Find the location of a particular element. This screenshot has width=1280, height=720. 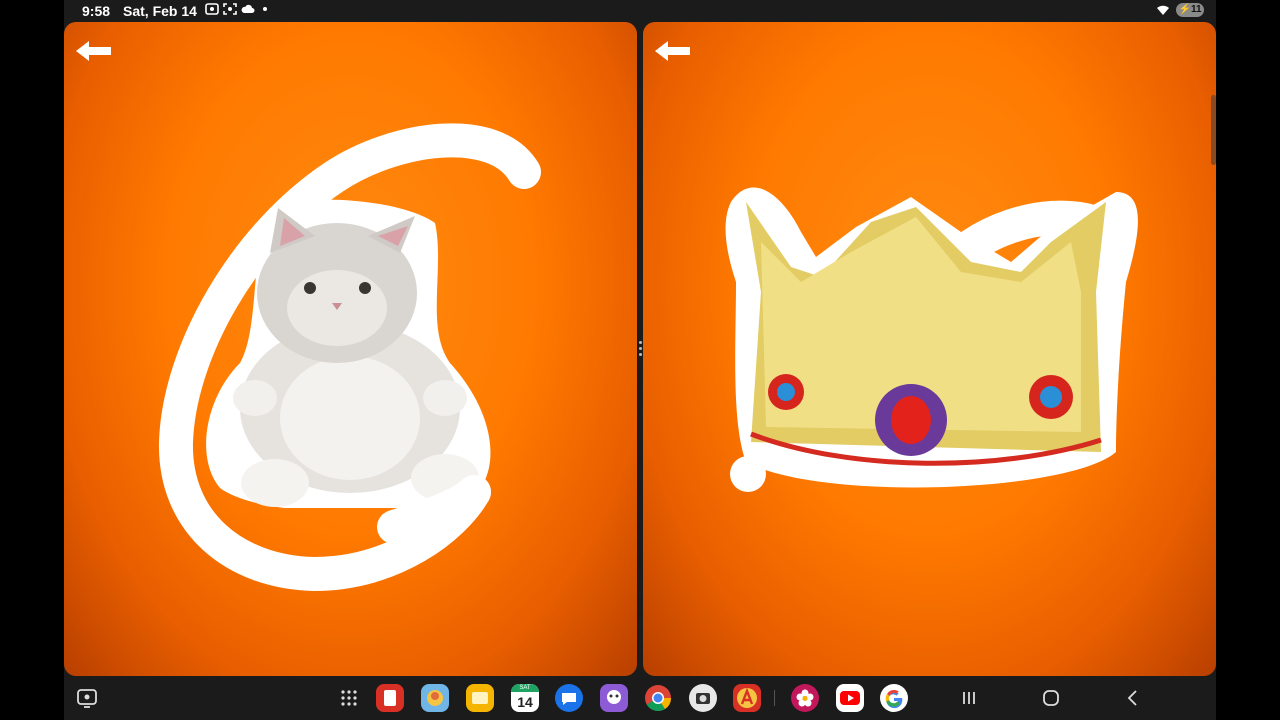

home-nav-icon is located at coordinates (1051, 698).